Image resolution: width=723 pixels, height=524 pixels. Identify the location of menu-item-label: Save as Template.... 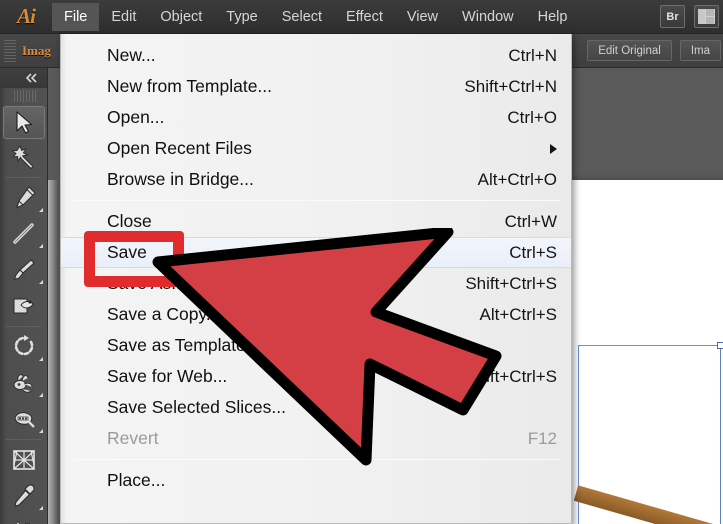
(184, 345).